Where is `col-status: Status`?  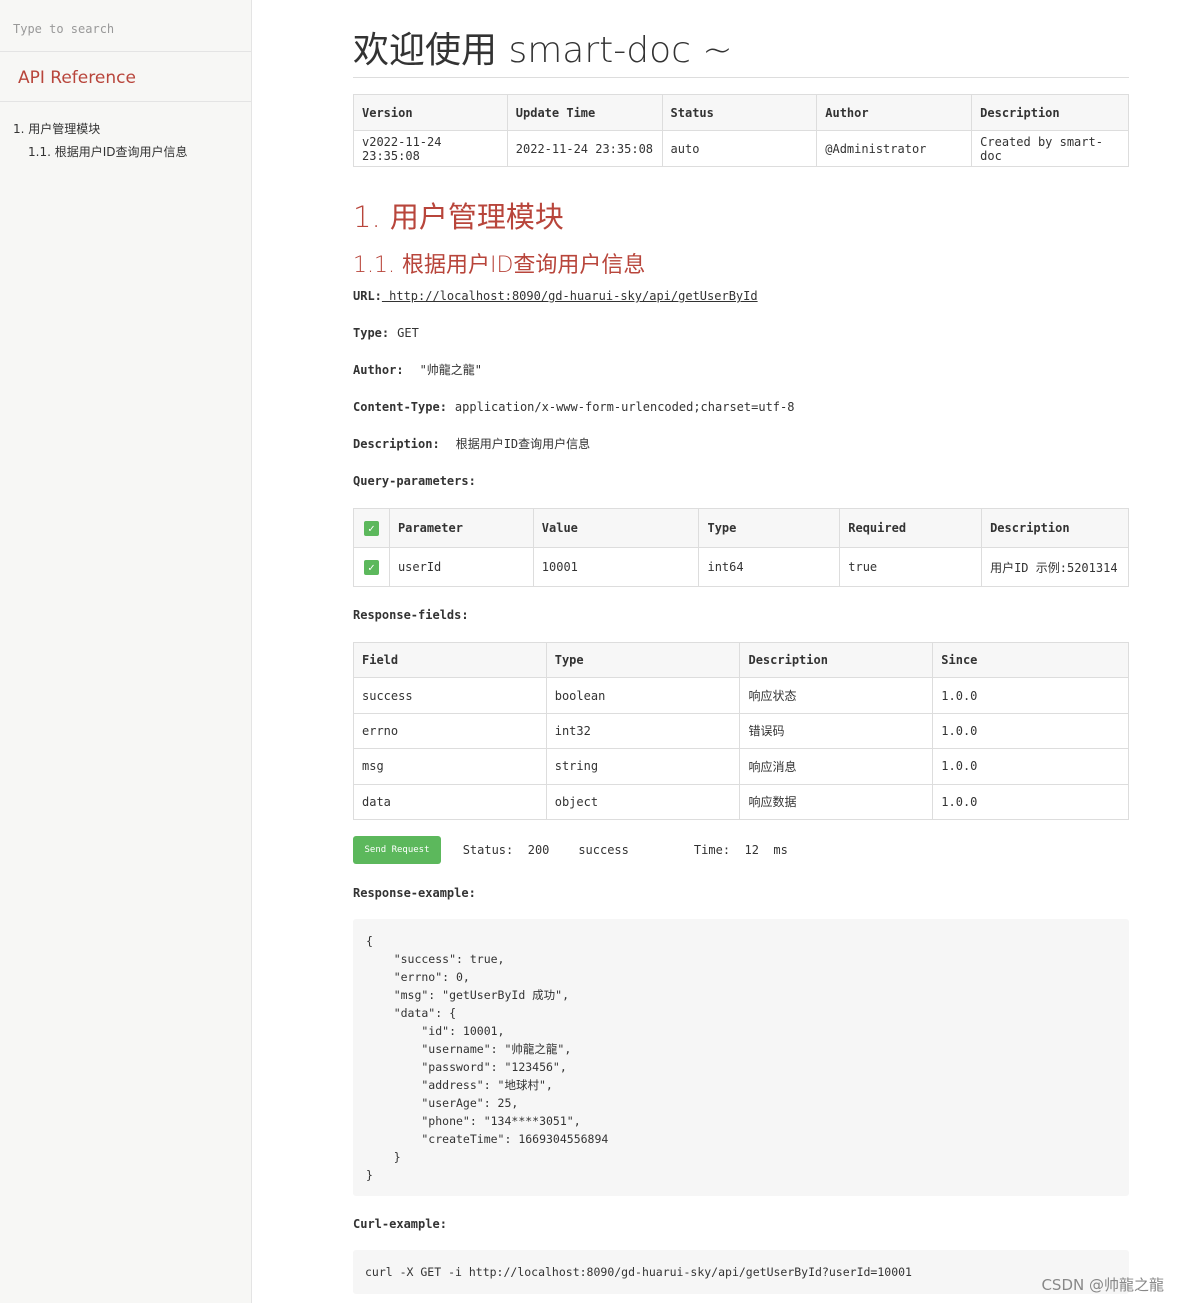 col-status: Status is located at coordinates (739, 112).